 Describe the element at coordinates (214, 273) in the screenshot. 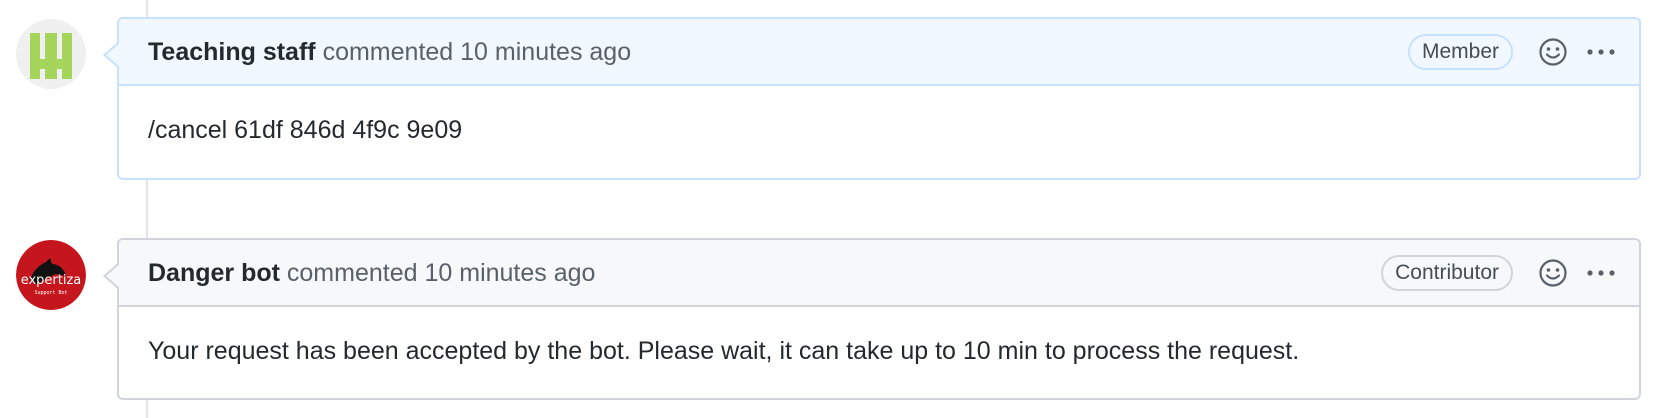

I see `comment-author-link: Danger bot` at that location.